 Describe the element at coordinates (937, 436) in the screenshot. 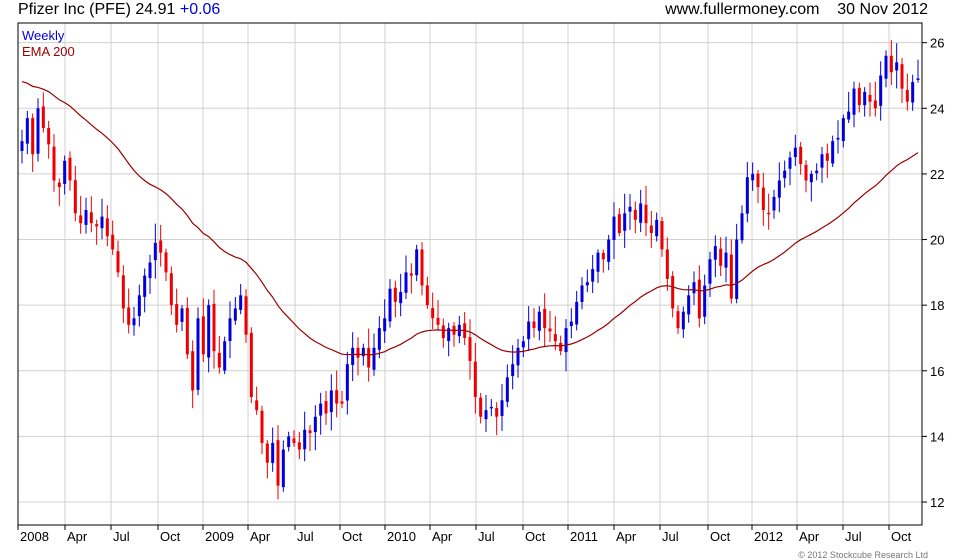

I see `y-tick-label: 14` at that location.